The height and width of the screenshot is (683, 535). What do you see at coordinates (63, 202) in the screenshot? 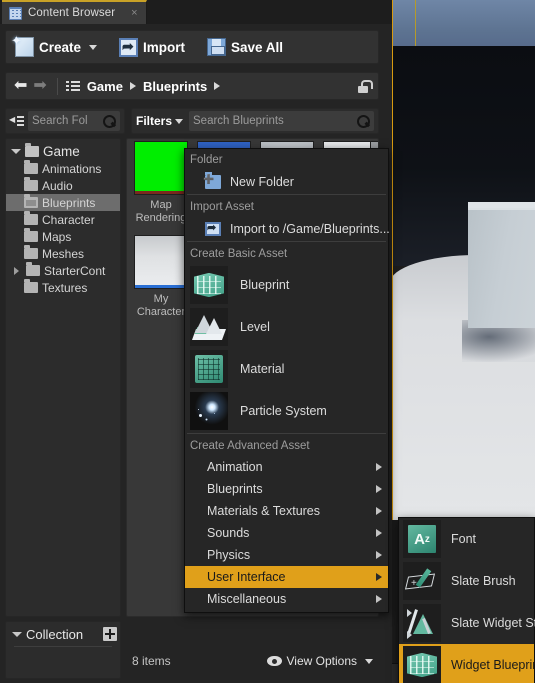
I see `tree-item-blueprints: Blueprints` at bounding box center [63, 202].